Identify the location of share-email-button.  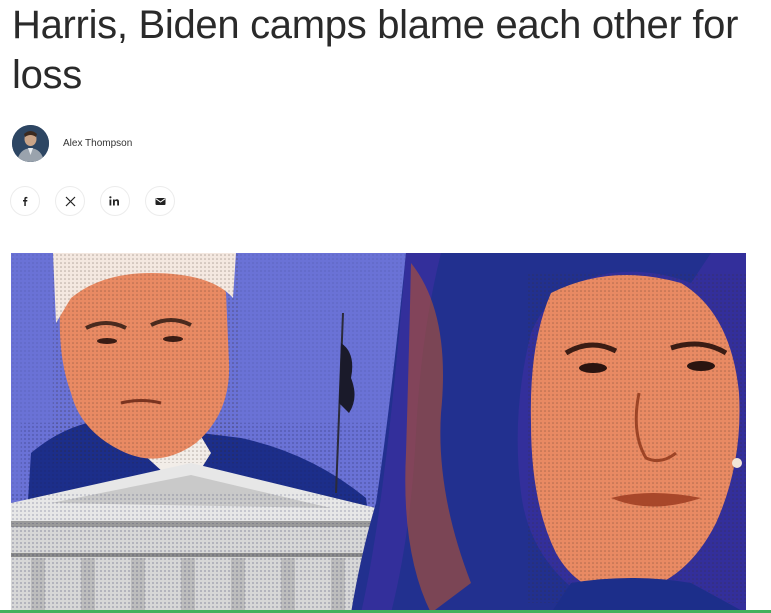
(160, 201).